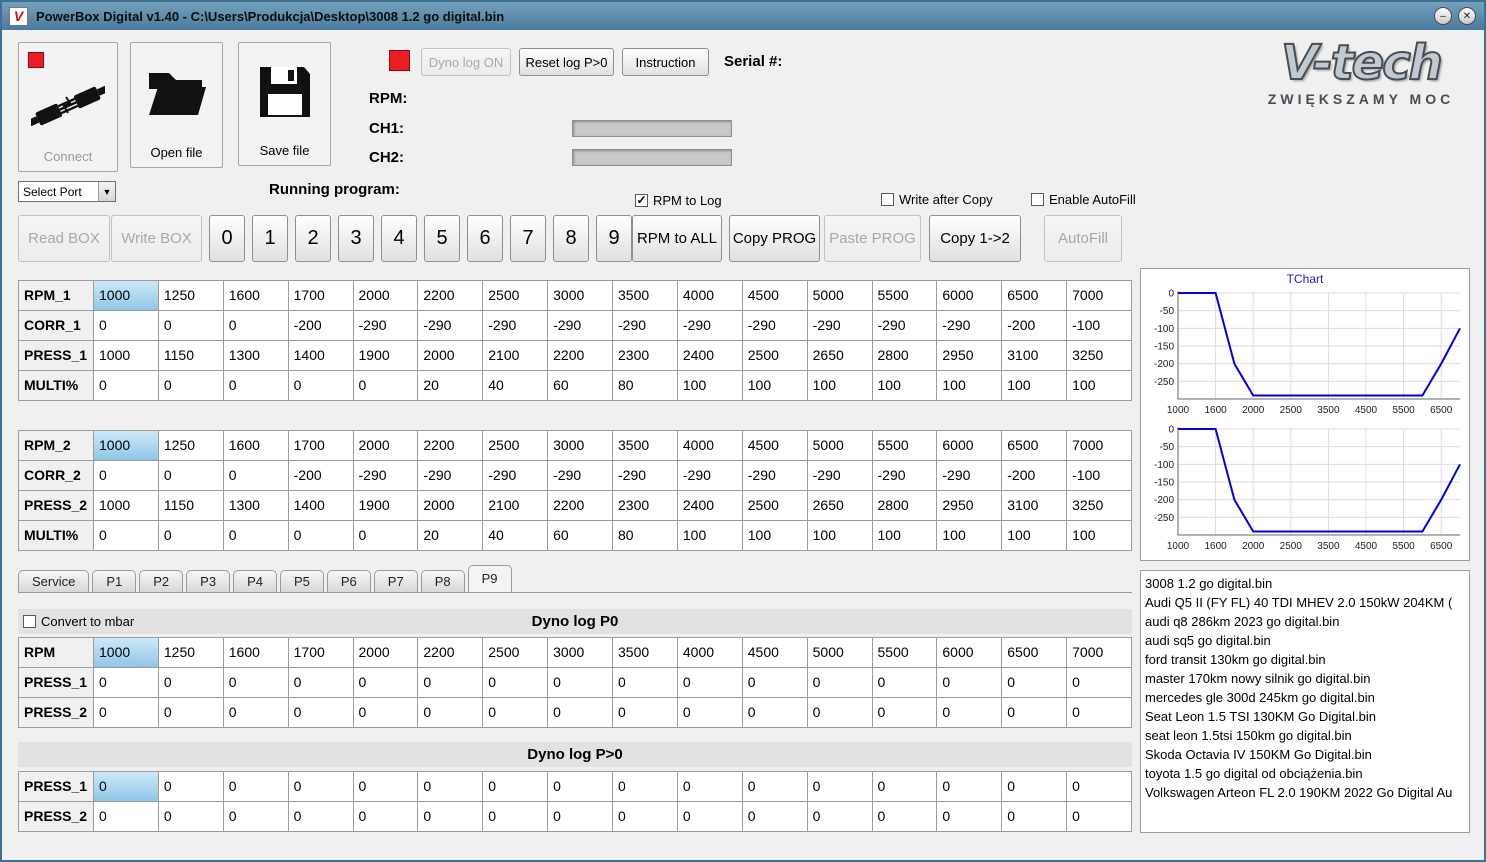  Describe the element at coordinates (775, 506) in the screenshot. I see `table-cell: 2500` at that location.